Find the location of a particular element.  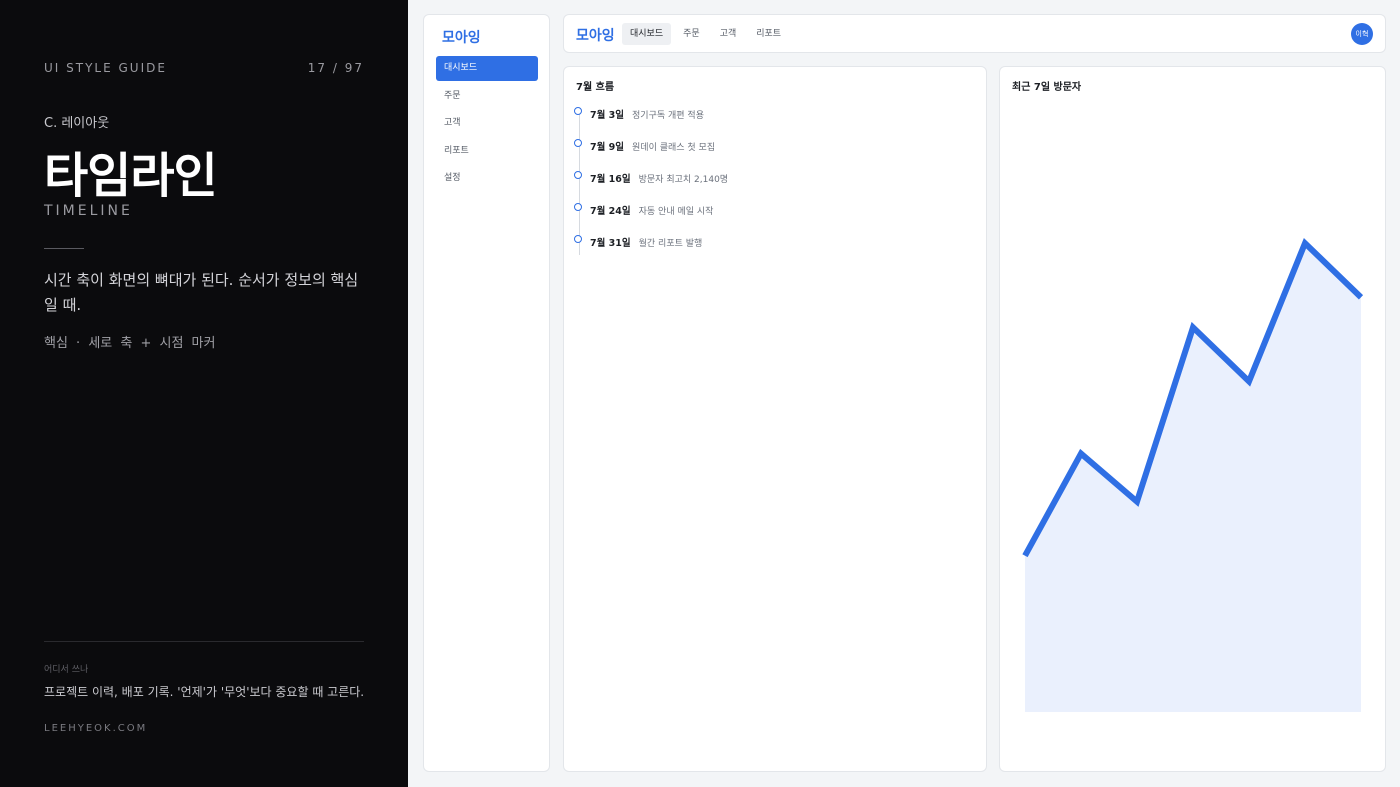

timeline-event: 7월 9일 원데이 클래스 첫 모집 is located at coordinates (644, 146).